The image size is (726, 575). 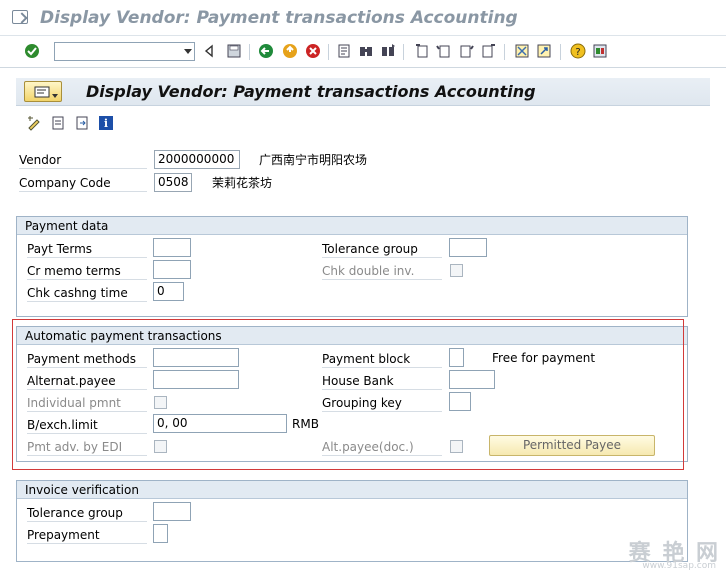 I want to click on print-icon, so click(x=344, y=51).